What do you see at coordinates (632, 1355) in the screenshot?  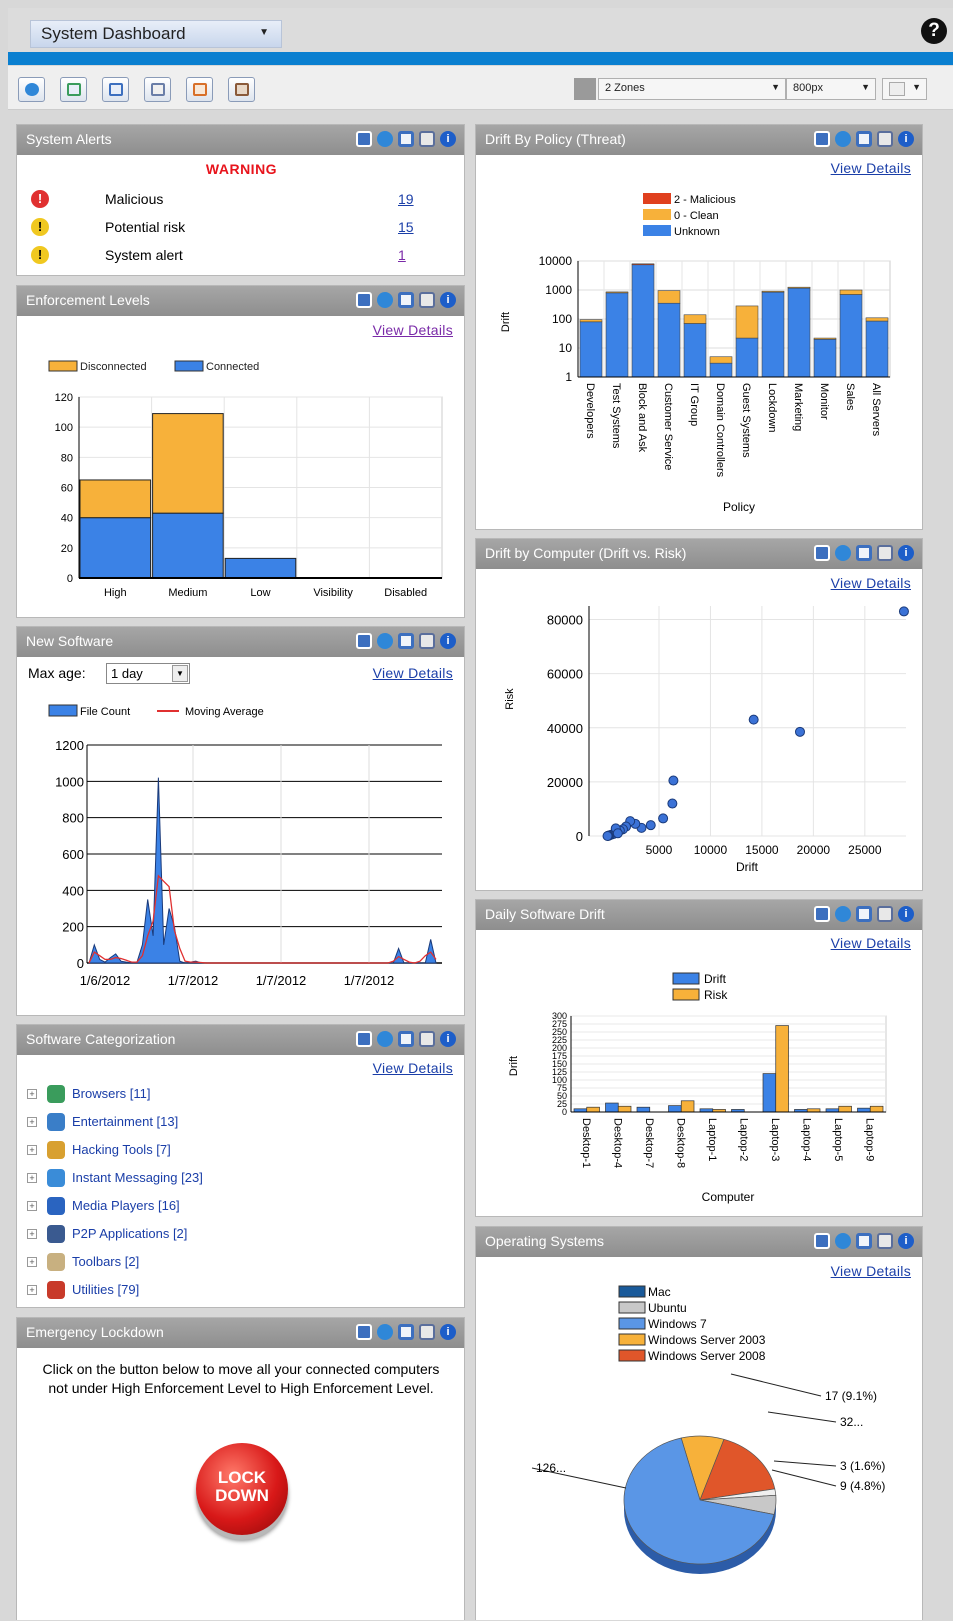 I see `legend-swatch` at bounding box center [632, 1355].